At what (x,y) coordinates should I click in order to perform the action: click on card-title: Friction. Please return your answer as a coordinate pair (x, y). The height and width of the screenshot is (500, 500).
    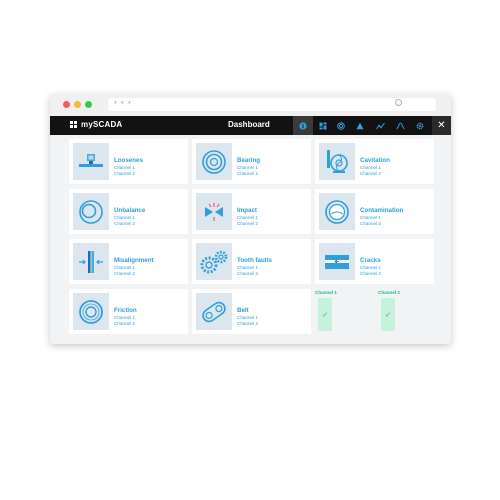
    Looking at the image, I should click on (125, 310).